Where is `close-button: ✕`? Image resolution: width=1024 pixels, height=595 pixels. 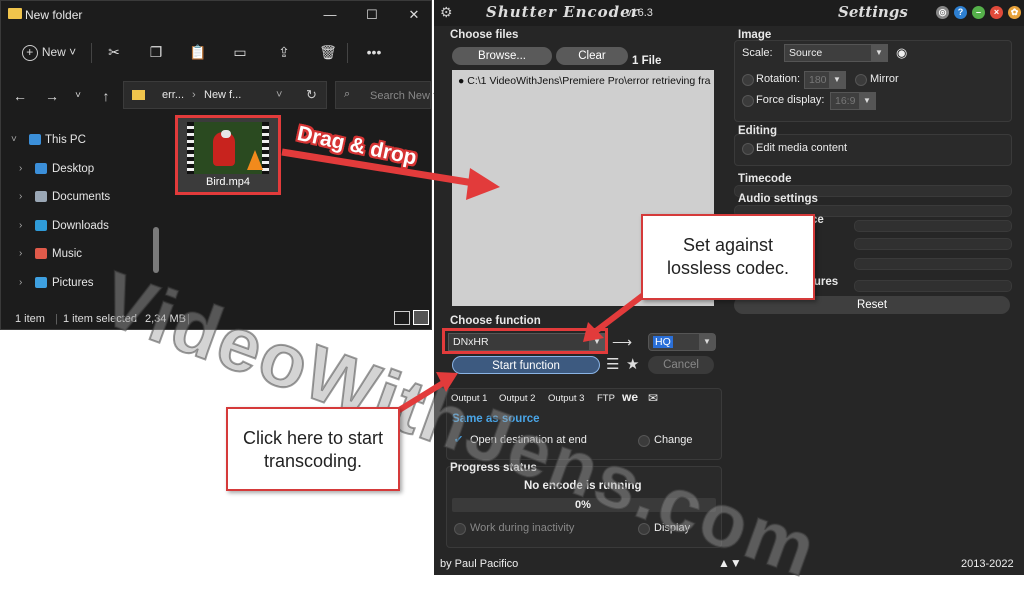 close-button: ✕ is located at coordinates (414, 15).